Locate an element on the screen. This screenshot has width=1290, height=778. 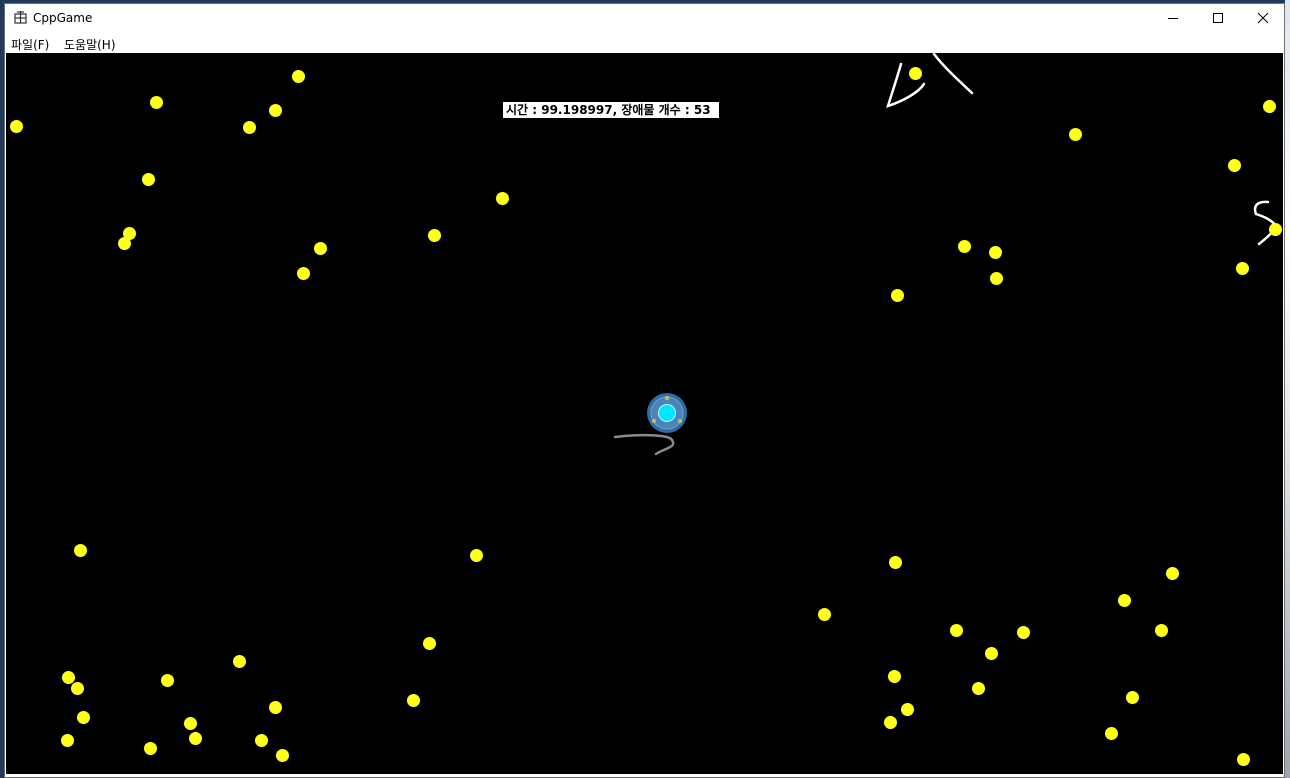
maximize-button is located at coordinates (1218, 18).